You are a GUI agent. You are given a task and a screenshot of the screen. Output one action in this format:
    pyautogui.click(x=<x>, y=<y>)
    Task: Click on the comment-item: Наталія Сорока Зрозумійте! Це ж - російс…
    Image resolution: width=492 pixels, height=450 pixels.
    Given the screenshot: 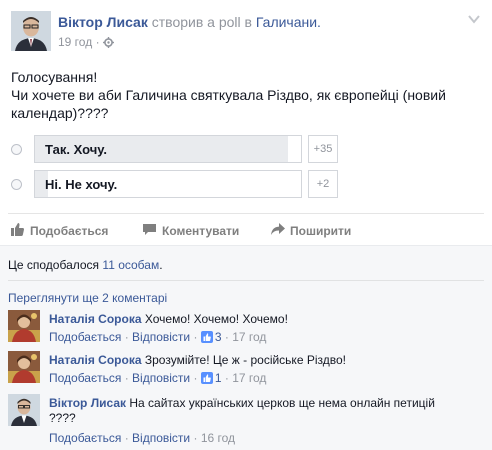 What is the action you would take?
    pyautogui.click(x=246, y=369)
    